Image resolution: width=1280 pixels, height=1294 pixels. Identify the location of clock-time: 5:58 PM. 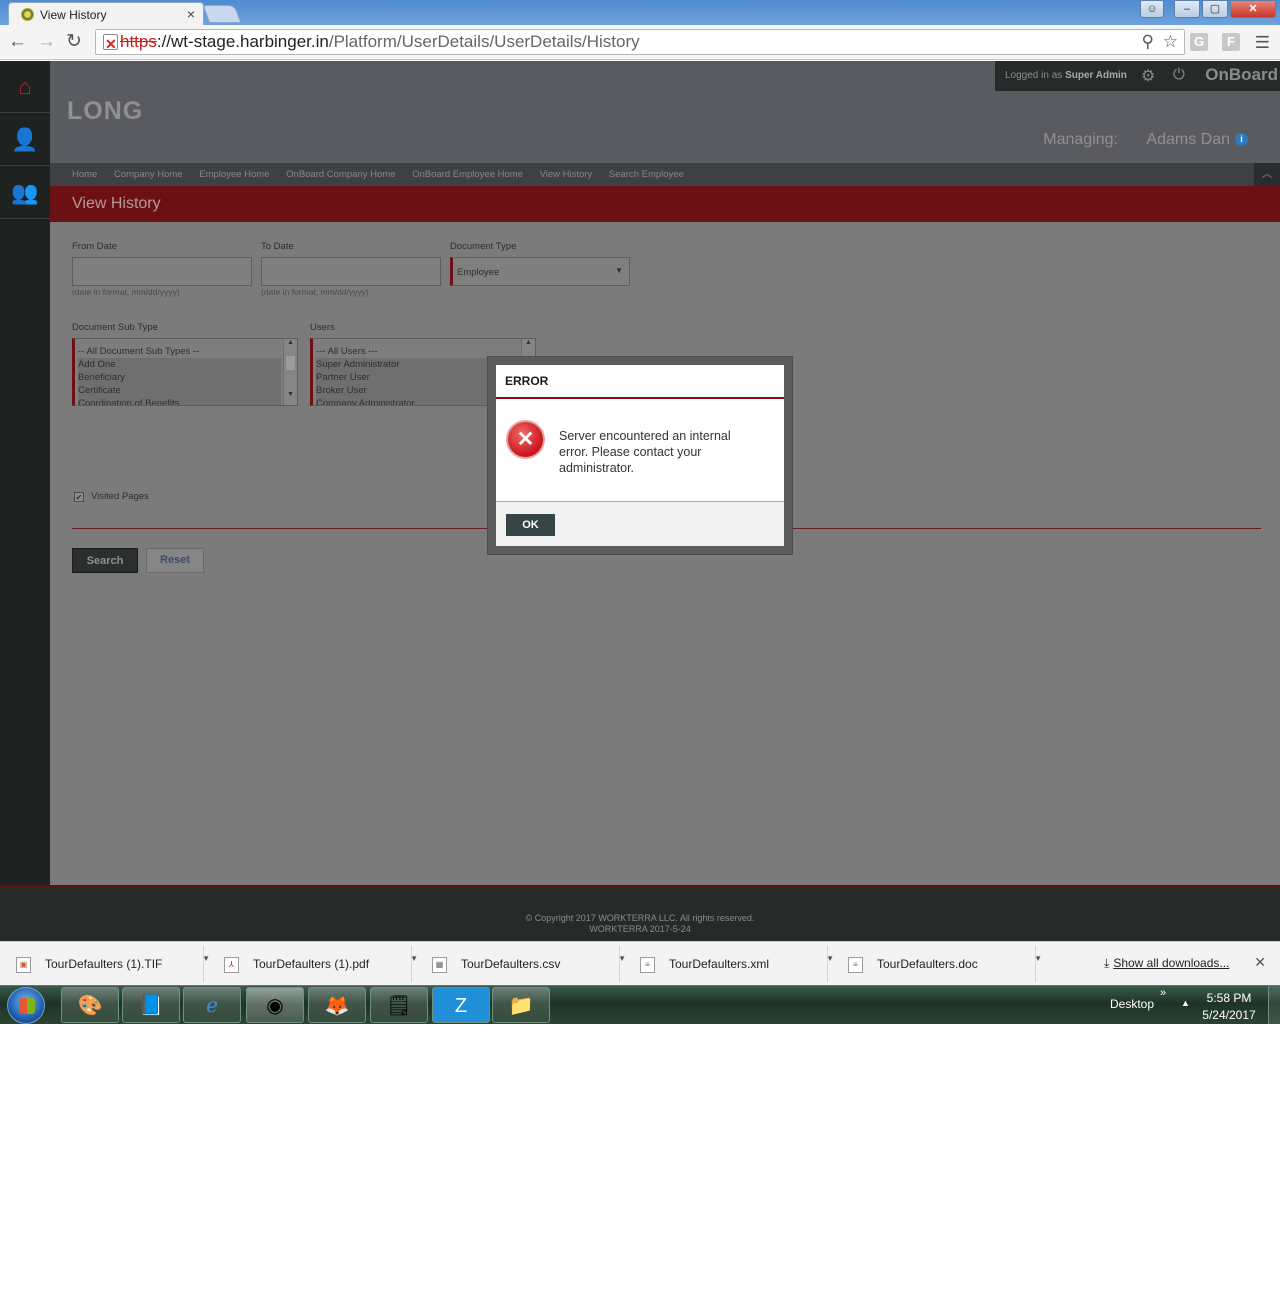
(1229, 998).